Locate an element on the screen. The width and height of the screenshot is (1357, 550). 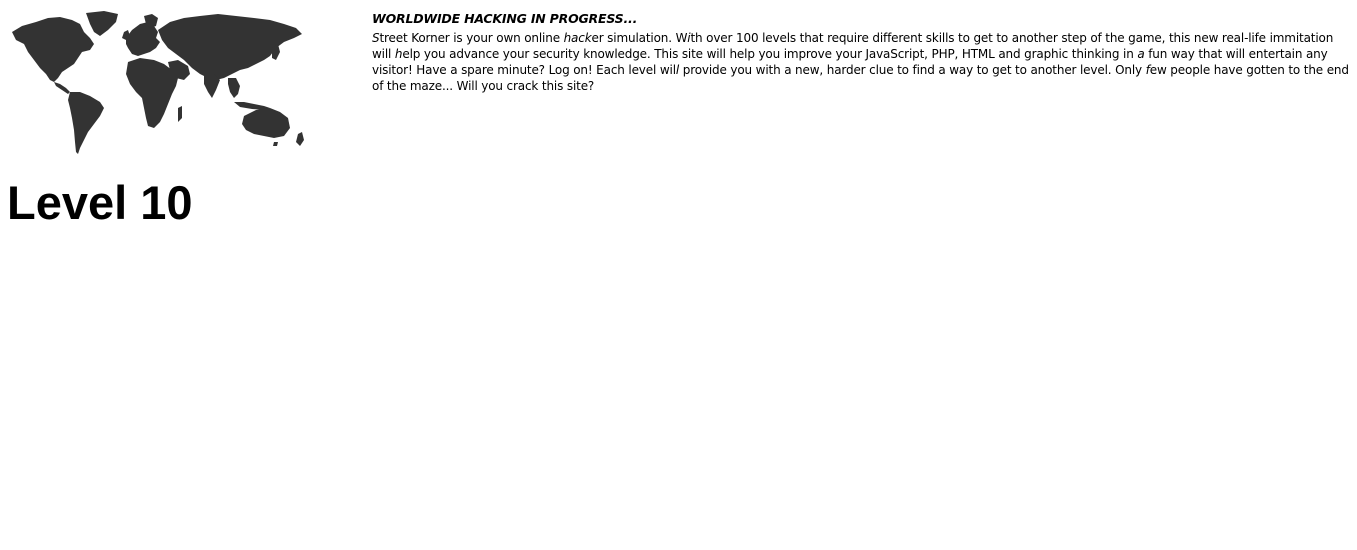
intro-text-segment: er simulation. W is located at coordinates (639, 38).